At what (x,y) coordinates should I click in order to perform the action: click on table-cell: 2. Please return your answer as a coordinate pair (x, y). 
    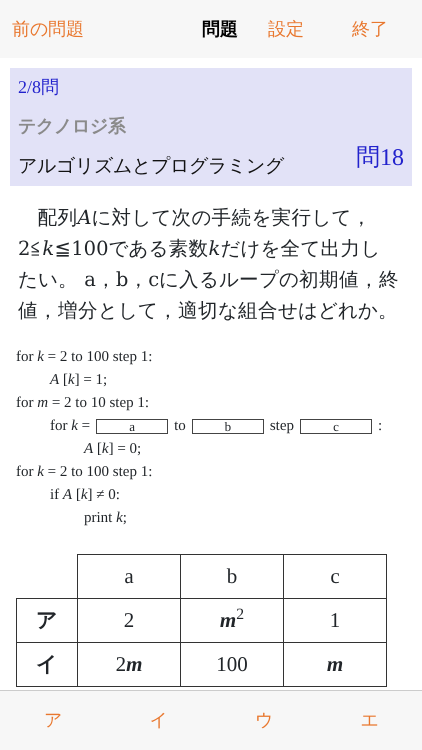
    Looking at the image, I should click on (129, 620).